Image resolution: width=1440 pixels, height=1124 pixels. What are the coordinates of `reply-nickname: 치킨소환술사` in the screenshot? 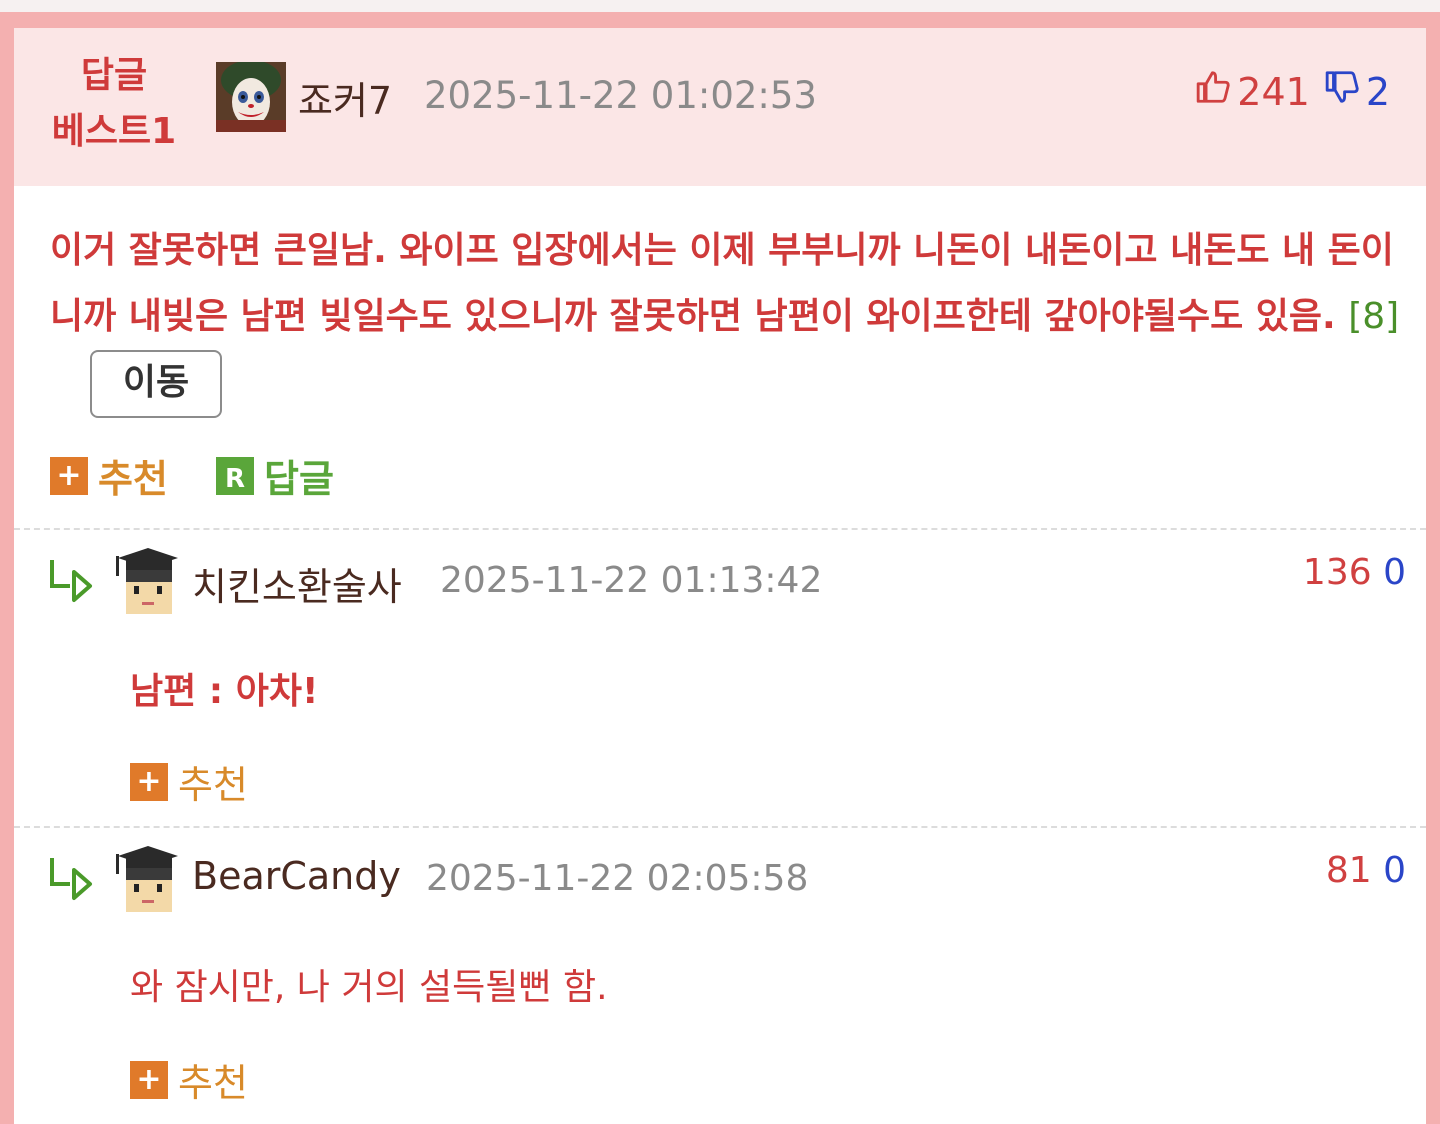 It's located at (297, 583).